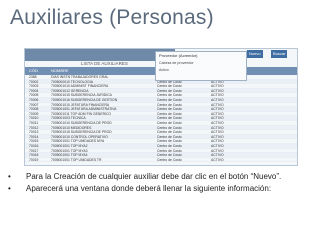 Image resolution: width=320 pixels, height=240 pixels. Describe the element at coordinates (164, 70) in the screenshot. I see `dialog-field-active: Activo` at that location.